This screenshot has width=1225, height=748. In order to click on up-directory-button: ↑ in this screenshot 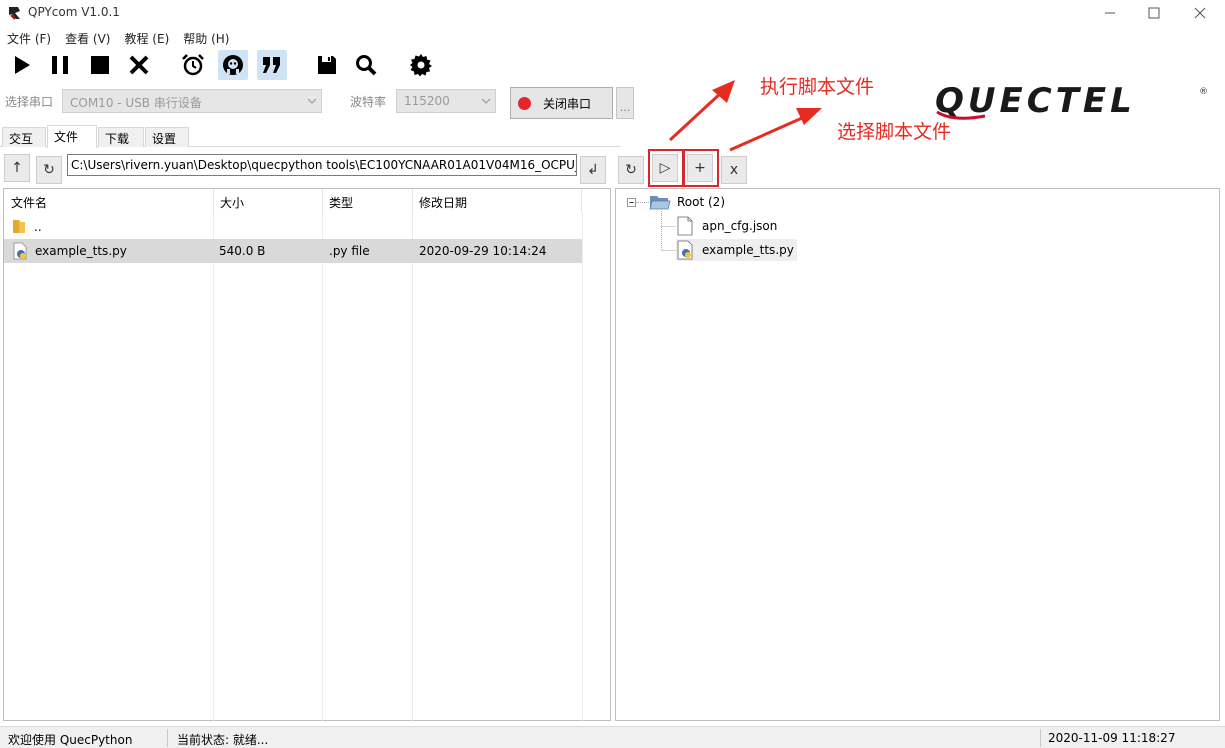, I will do `click(17, 168)`.